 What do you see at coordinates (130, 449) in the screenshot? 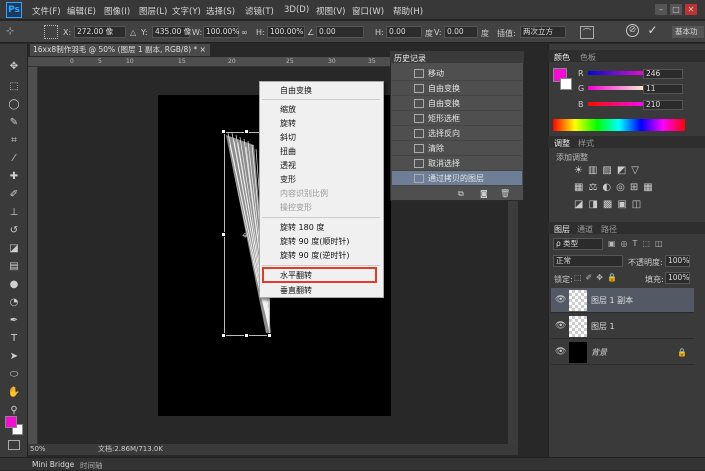
I see `document-info: 文档:2.86M/713.0K` at bounding box center [130, 449].